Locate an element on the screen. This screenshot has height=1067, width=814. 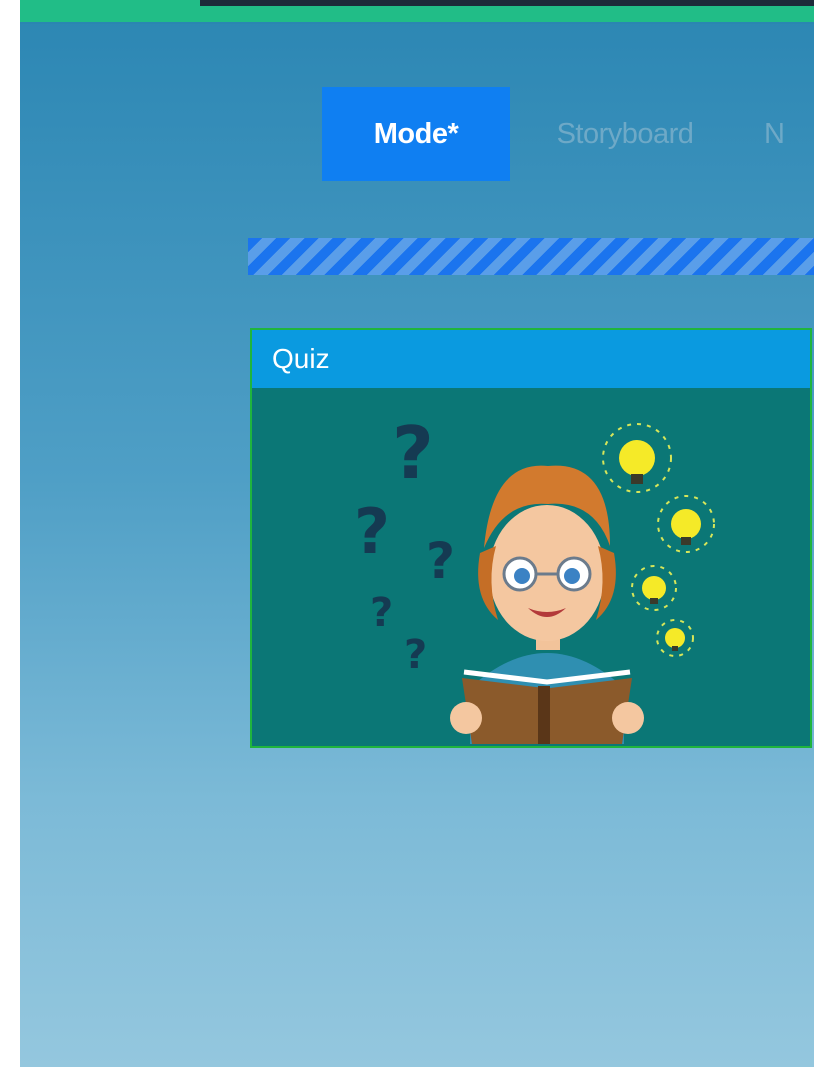
card-title: Quiz is located at coordinates (531, 359).